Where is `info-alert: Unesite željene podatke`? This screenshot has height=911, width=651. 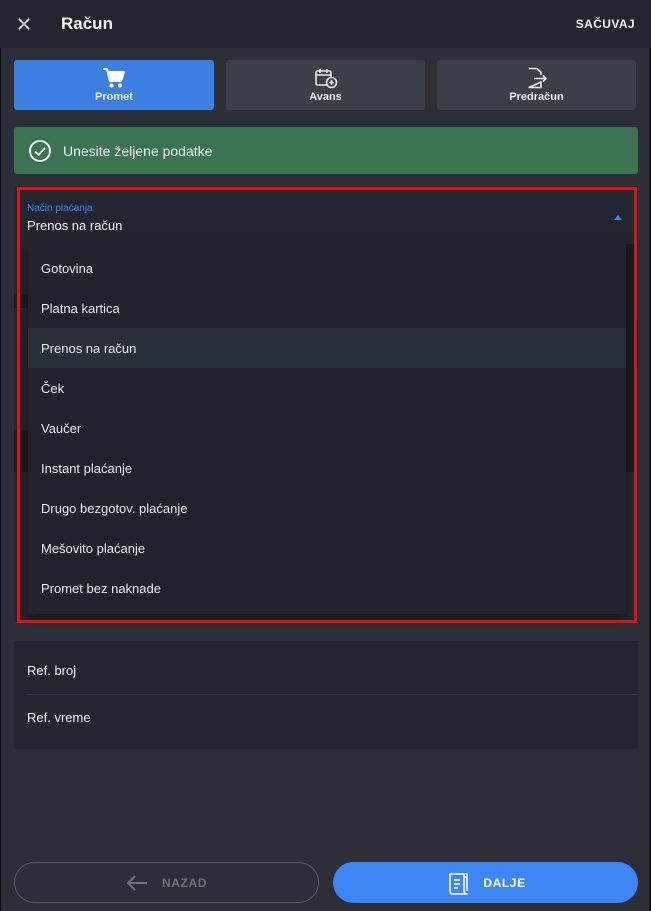
info-alert: Unesite željene podatke is located at coordinates (326, 150).